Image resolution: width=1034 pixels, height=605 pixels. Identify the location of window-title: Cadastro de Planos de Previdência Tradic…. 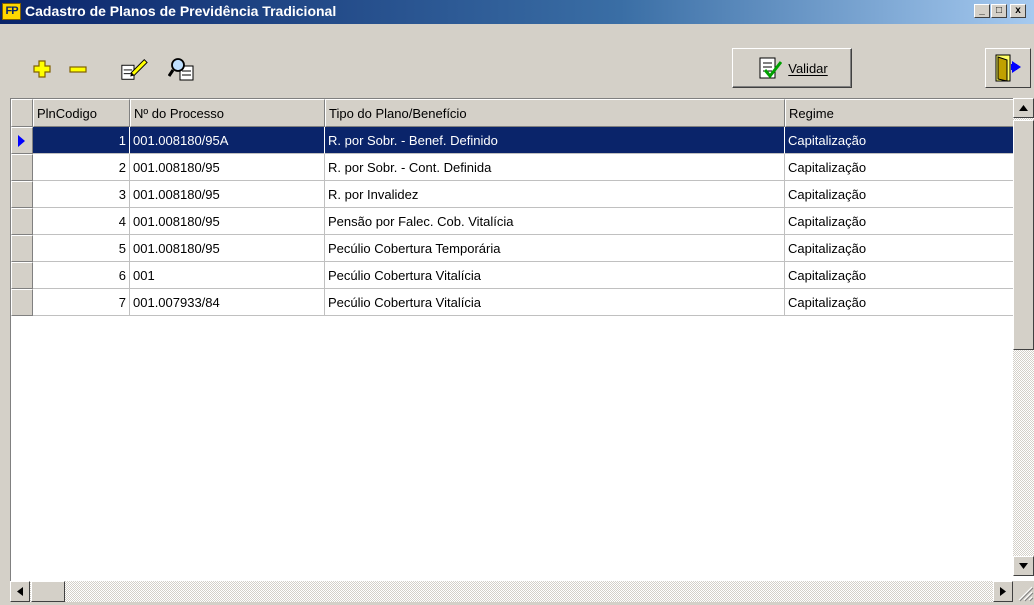
(181, 11).